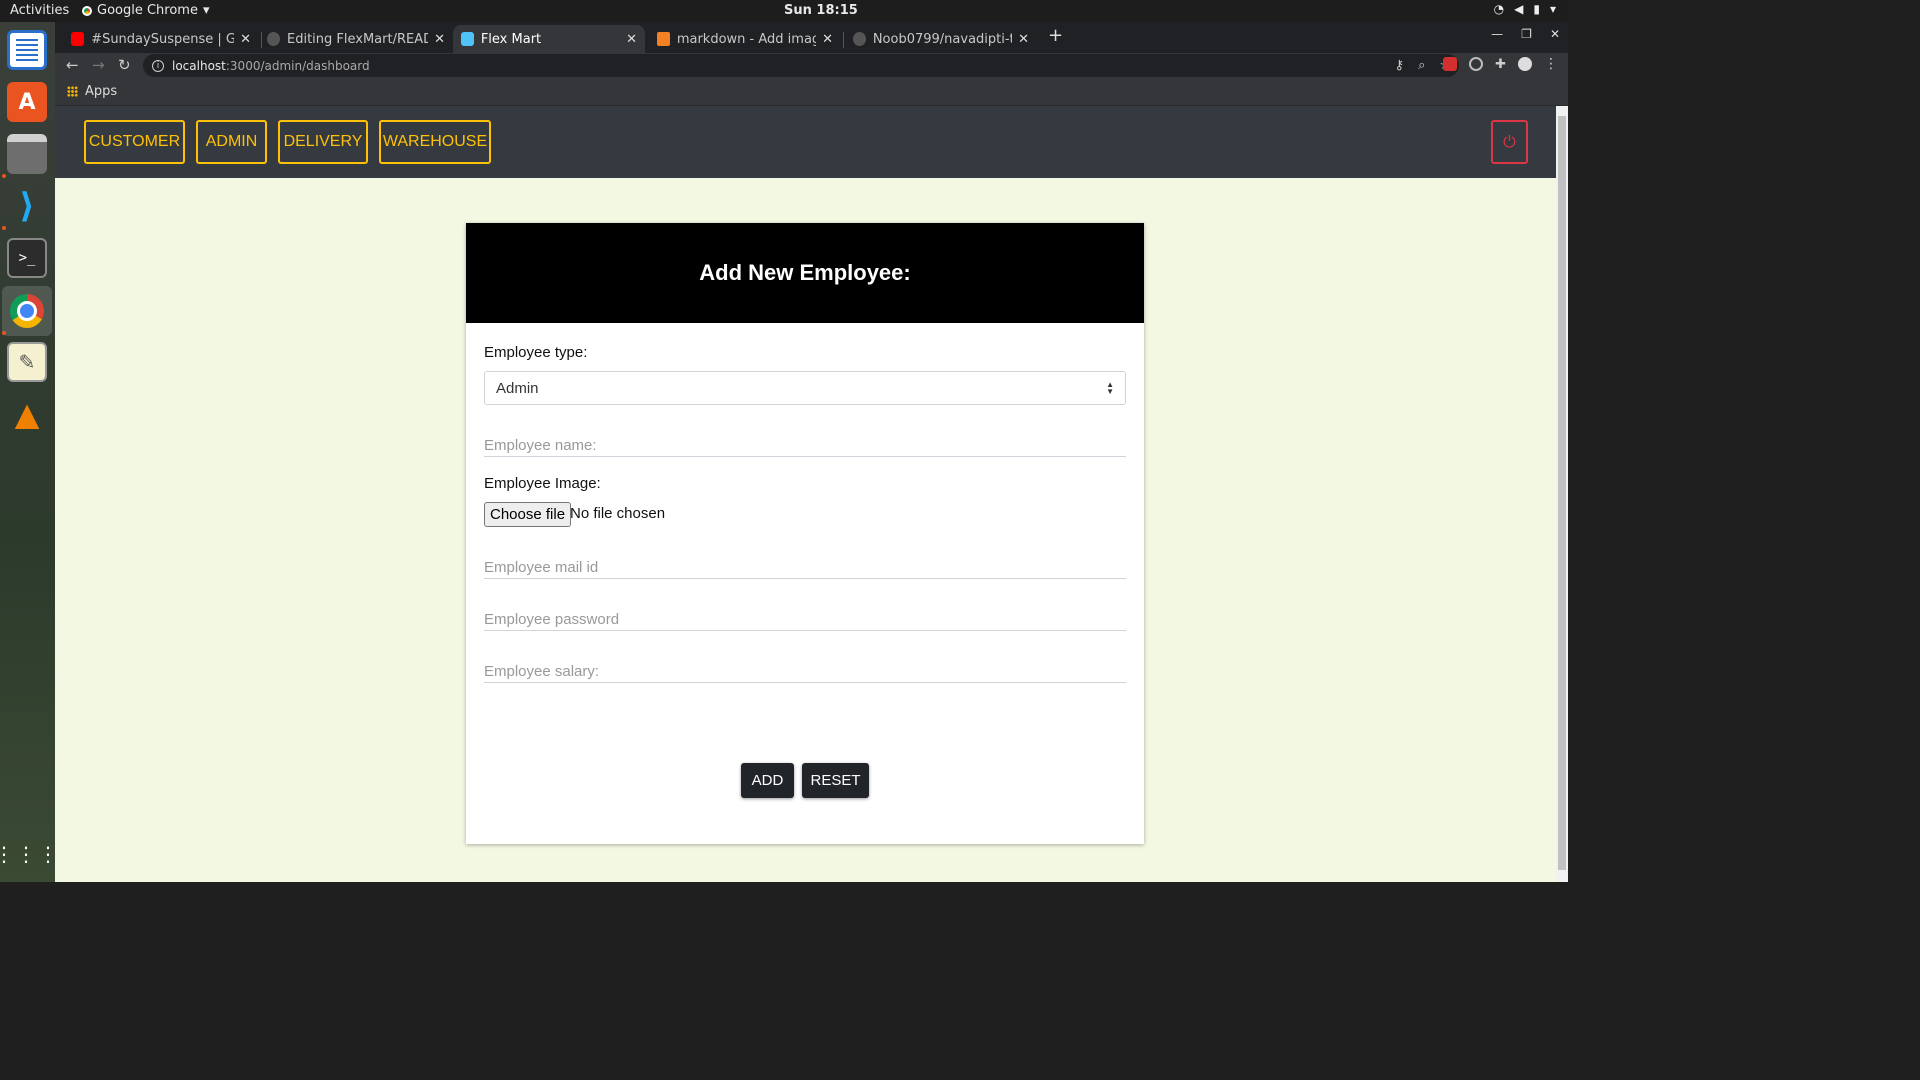 The height and width of the screenshot is (1080, 1920). Describe the element at coordinates (821, 10) in the screenshot. I see `clock: Sun 18:15` at that location.